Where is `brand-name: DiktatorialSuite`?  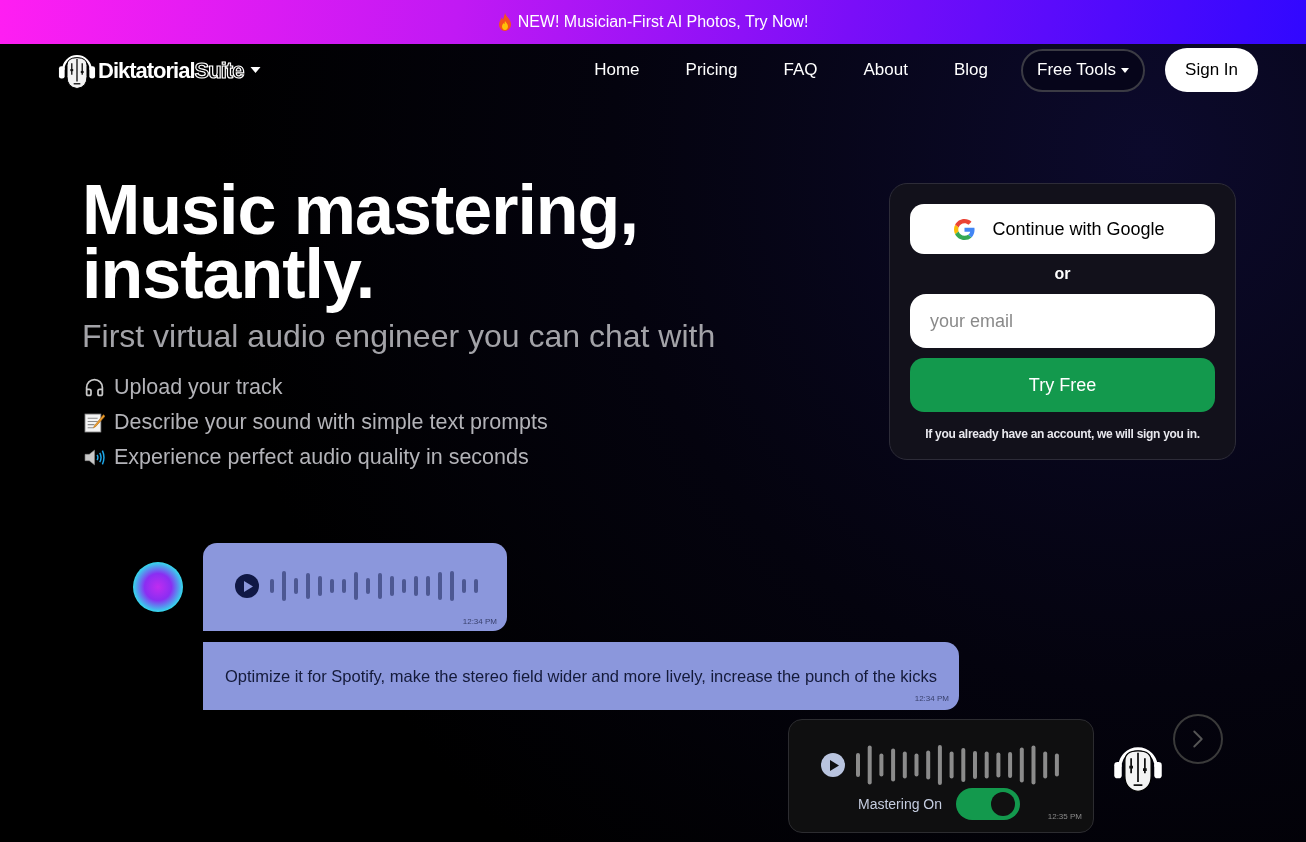 brand-name: DiktatorialSuite is located at coordinates (171, 70).